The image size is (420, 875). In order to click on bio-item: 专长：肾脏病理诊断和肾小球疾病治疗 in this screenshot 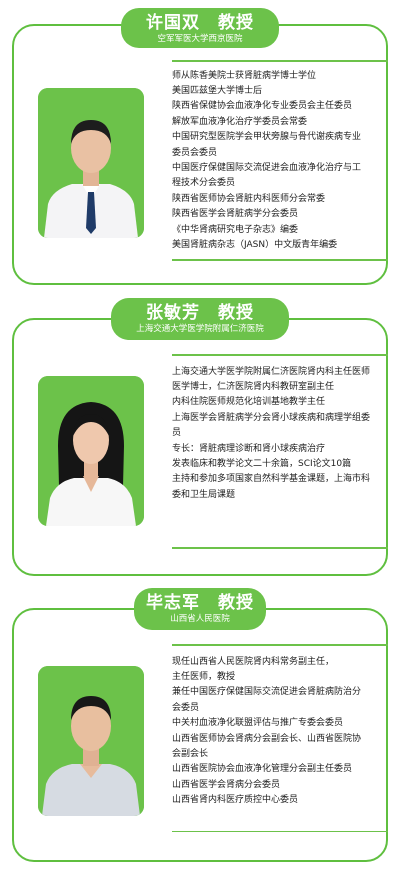, I will do `click(249, 448)`.